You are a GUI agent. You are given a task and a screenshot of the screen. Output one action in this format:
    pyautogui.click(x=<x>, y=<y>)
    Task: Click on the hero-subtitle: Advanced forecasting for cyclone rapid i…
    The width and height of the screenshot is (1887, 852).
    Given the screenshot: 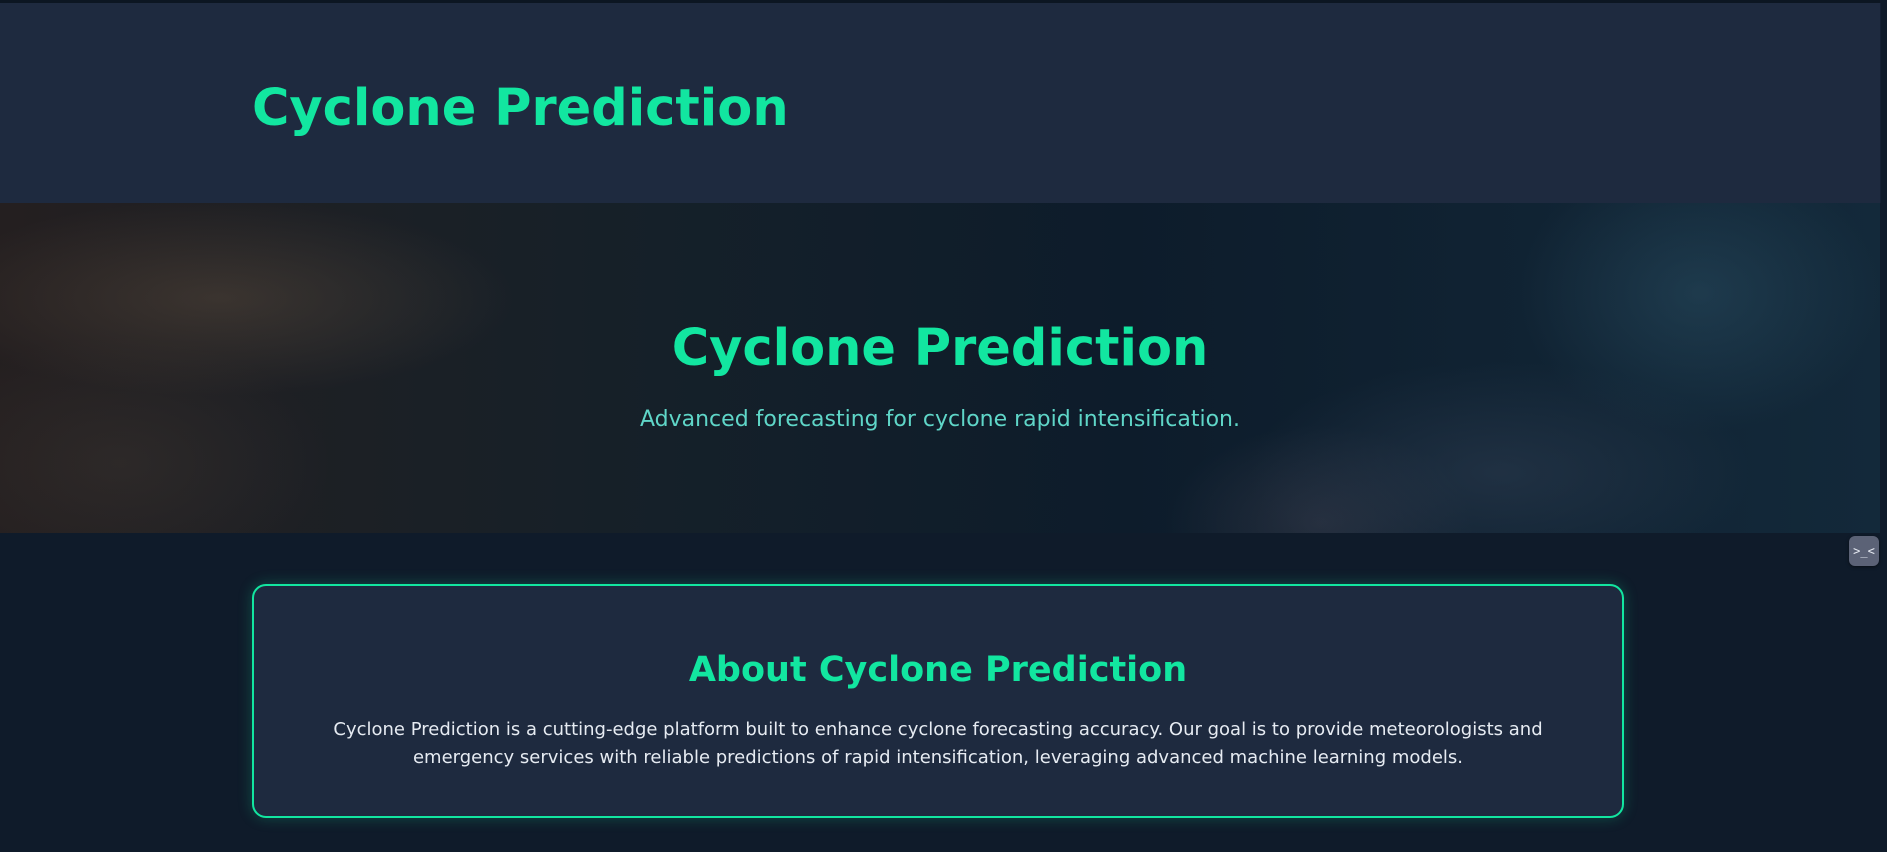 What is the action you would take?
    pyautogui.click(x=939, y=419)
    